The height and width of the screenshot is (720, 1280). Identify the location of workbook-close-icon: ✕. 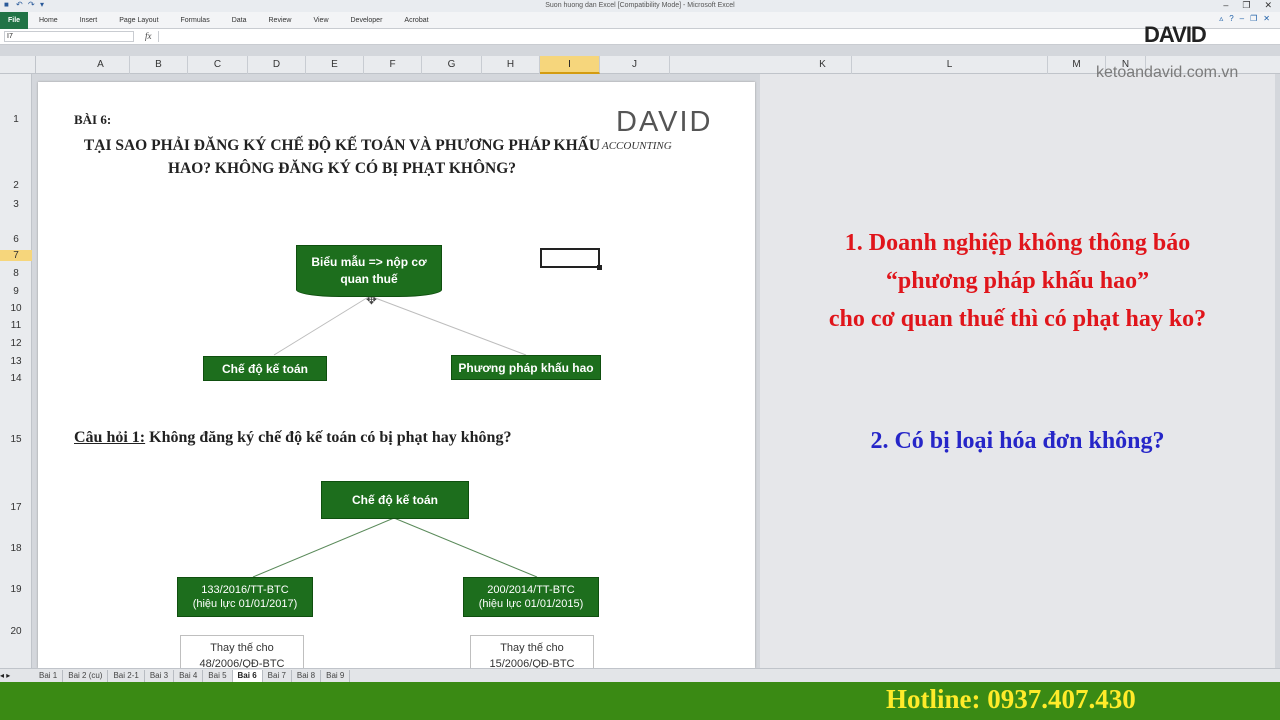
(1266, 18).